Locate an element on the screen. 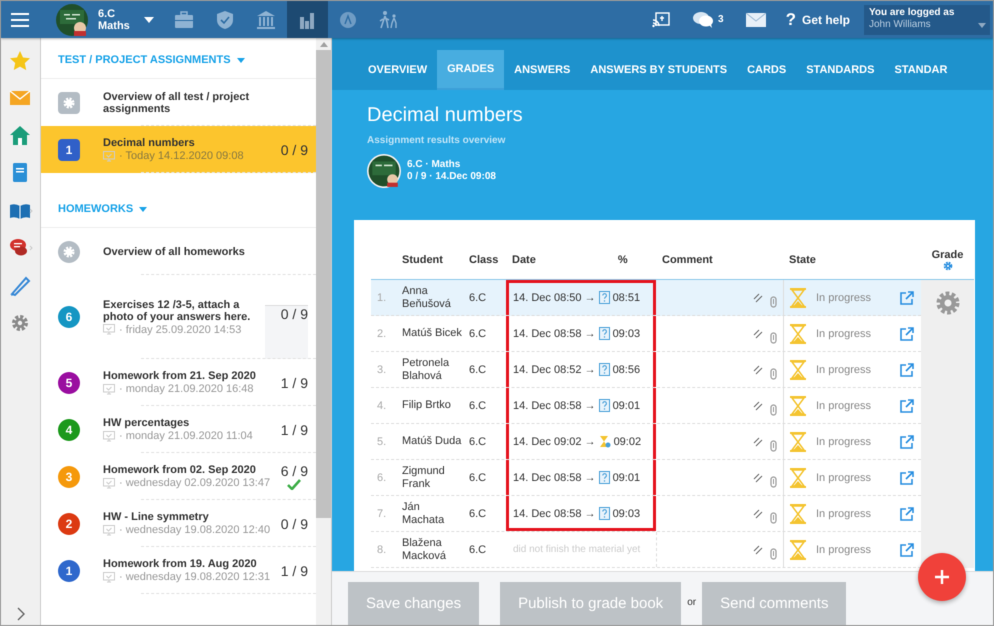 This screenshot has width=994, height=626. state-label: In progress is located at coordinates (844, 406).